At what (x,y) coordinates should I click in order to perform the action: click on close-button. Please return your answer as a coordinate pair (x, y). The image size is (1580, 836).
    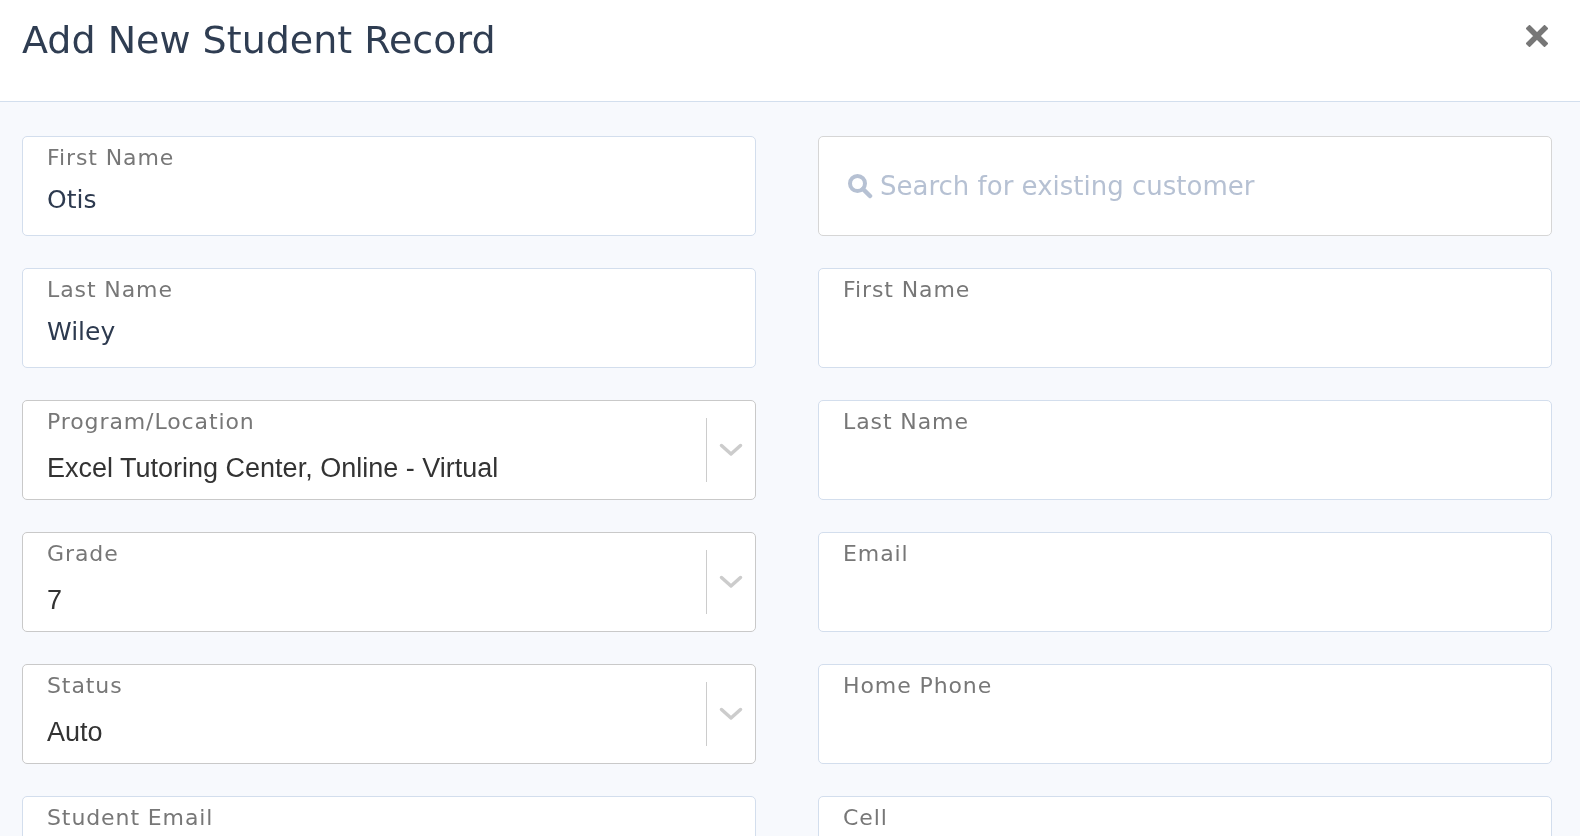
    Looking at the image, I should click on (1537, 36).